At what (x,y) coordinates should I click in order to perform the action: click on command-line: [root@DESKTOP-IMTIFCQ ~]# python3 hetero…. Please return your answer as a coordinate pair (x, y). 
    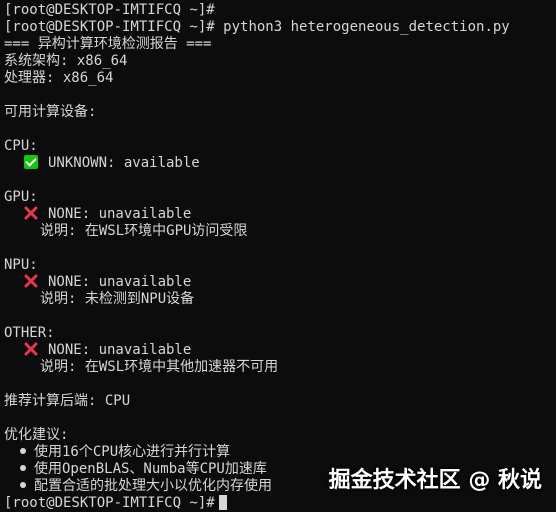
    Looking at the image, I should click on (278, 27).